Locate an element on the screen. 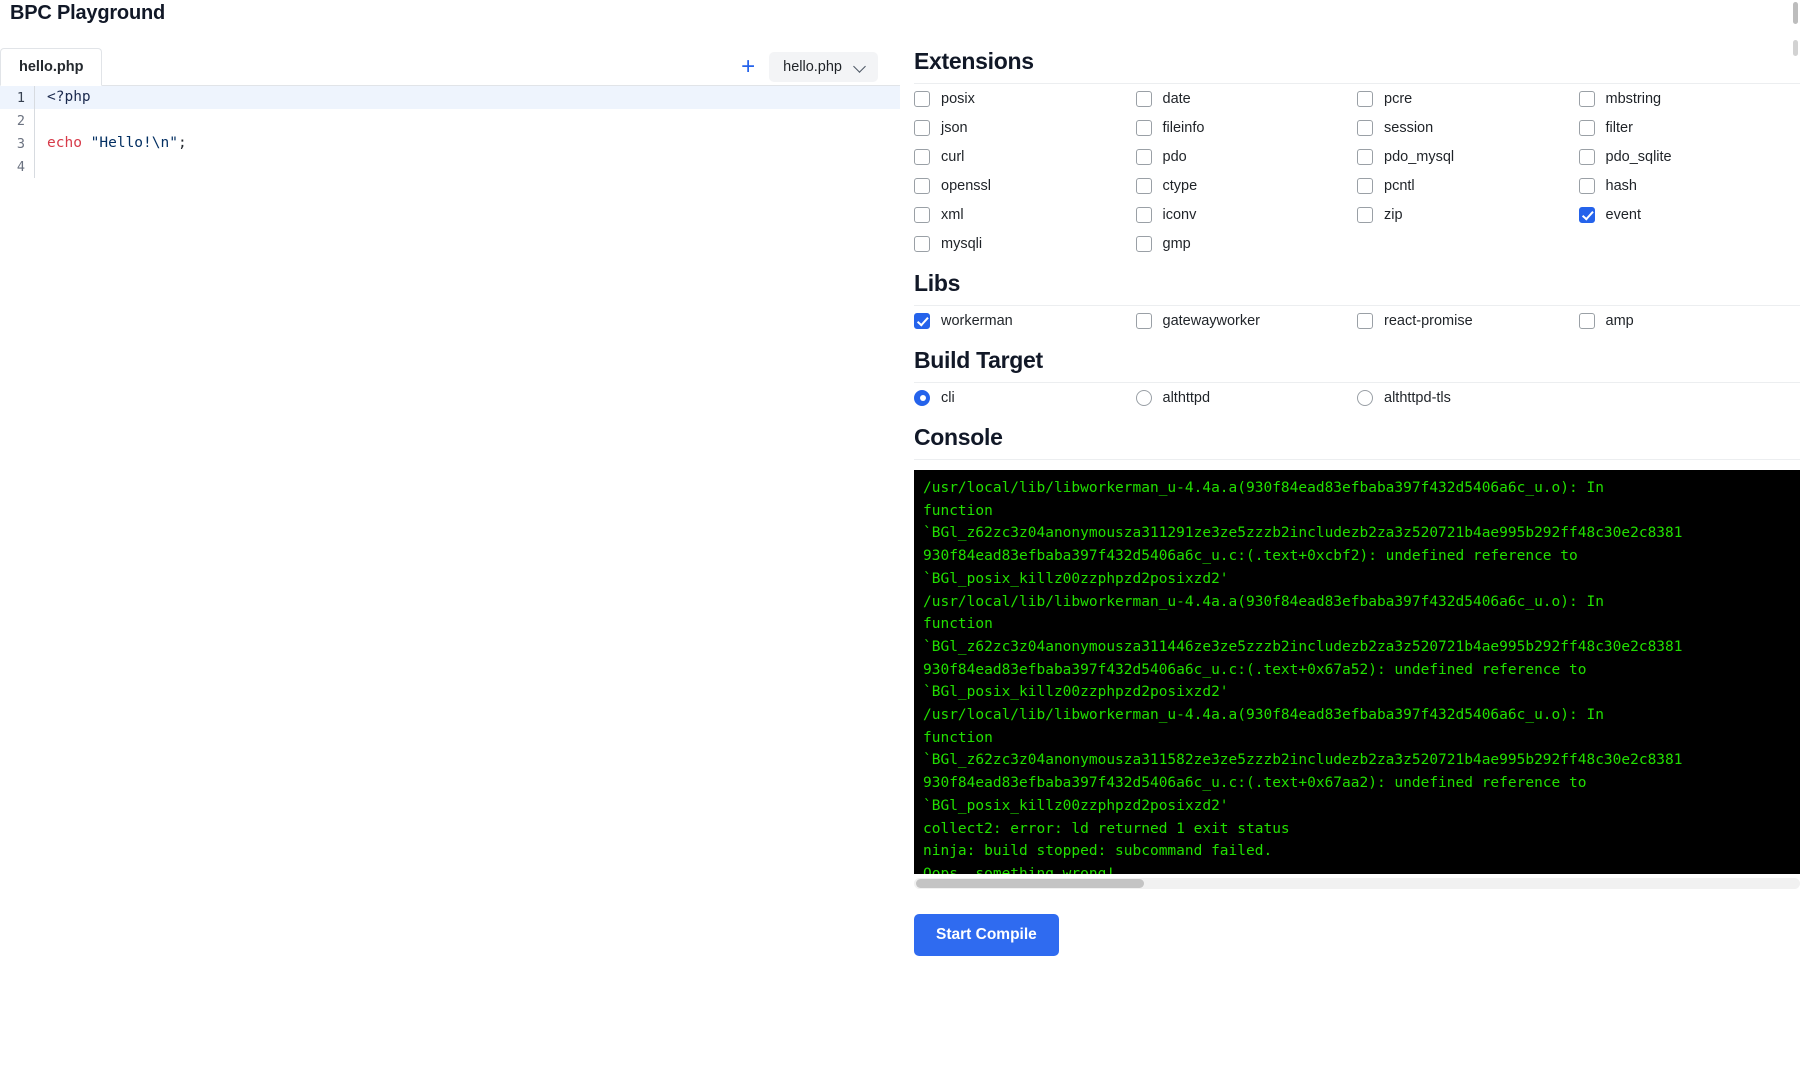  console-line: `BGl_posix_killz00zzphpzd2posixzd2' is located at coordinates (1076, 578).